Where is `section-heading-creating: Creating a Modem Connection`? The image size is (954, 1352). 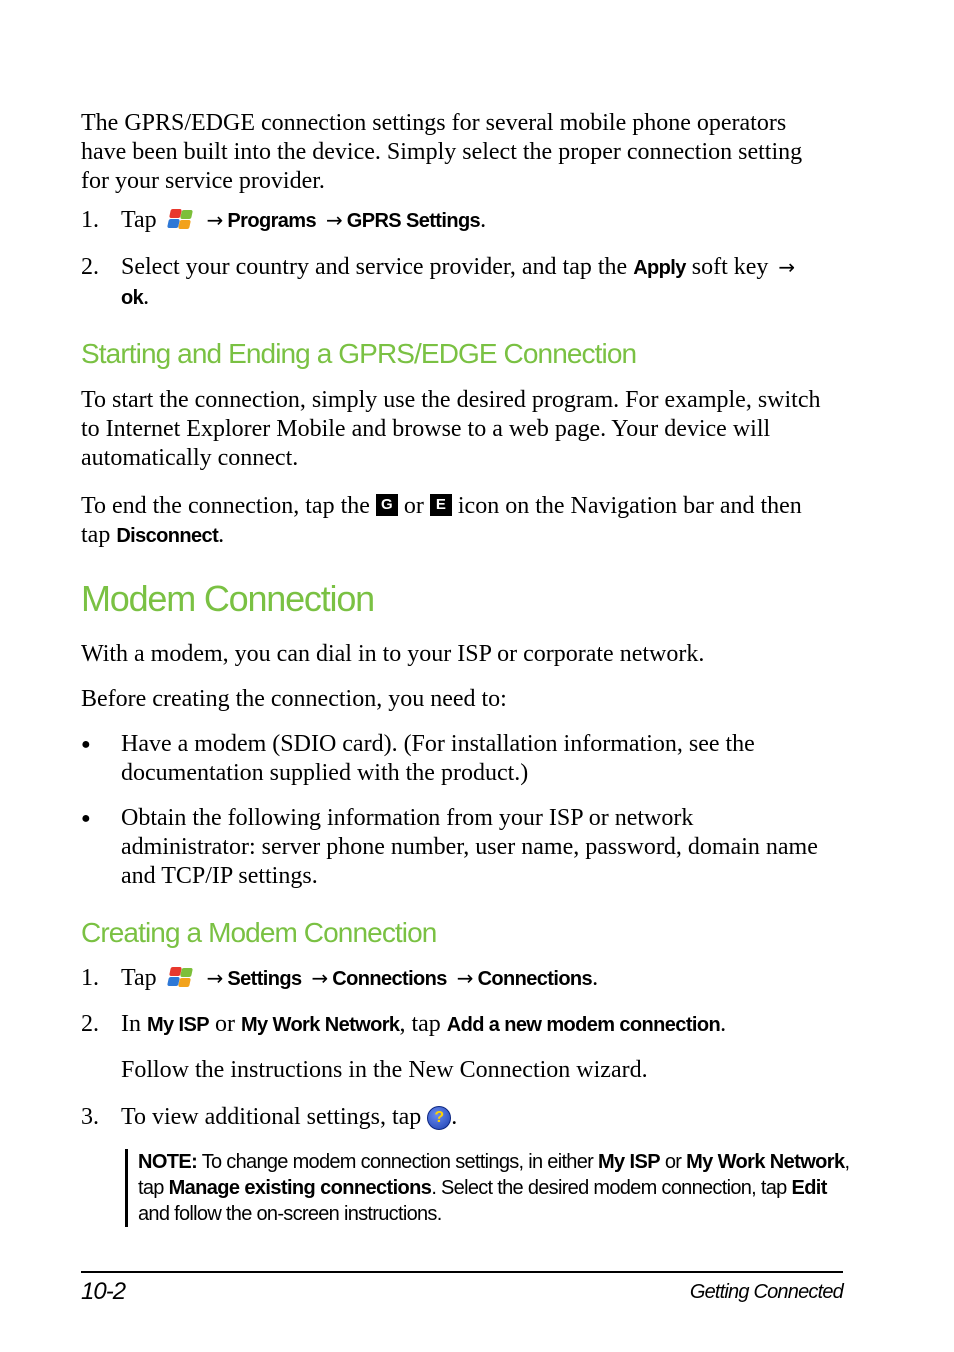
section-heading-creating: Creating a Modem Connection is located at coordinates (259, 932).